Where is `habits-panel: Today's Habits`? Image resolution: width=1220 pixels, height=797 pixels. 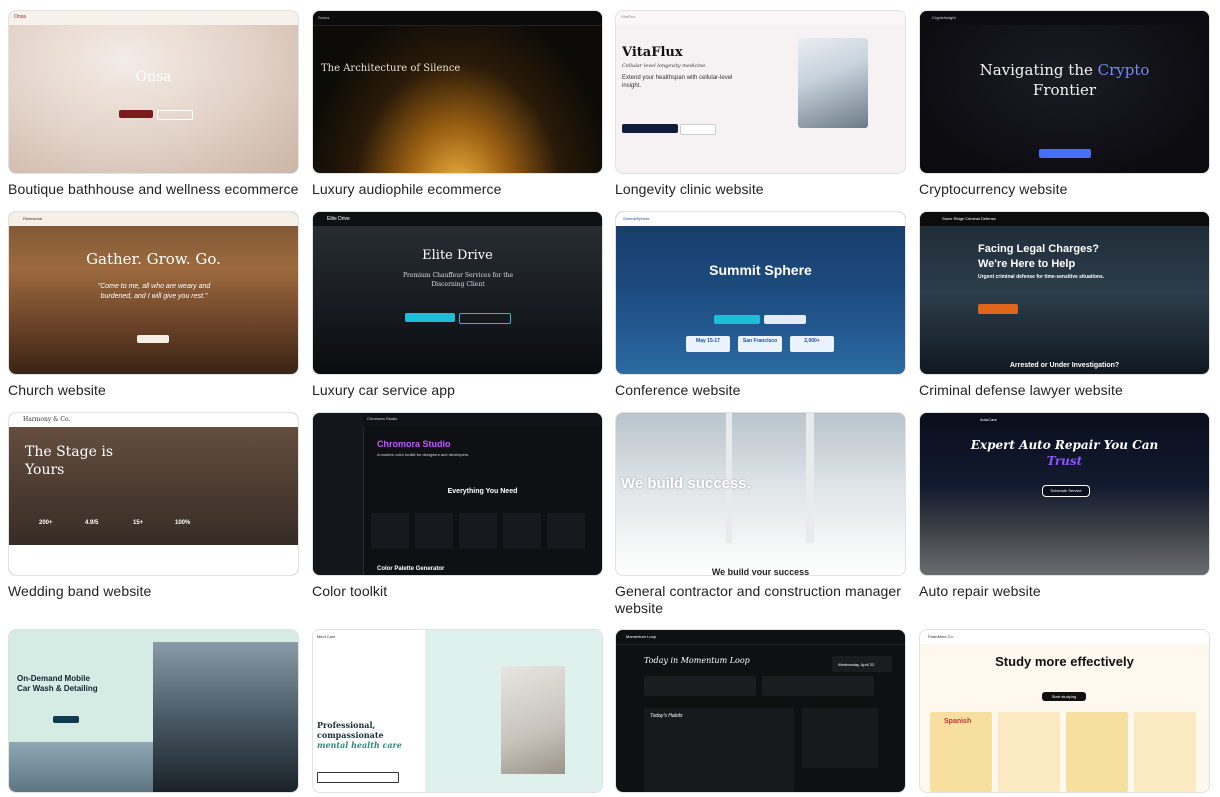 habits-panel: Today's Habits is located at coordinates (719, 750).